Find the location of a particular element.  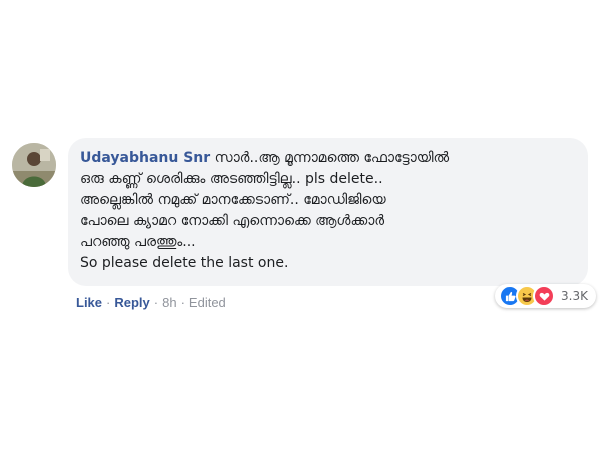

timestamp: 8h is located at coordinates (169, 302).